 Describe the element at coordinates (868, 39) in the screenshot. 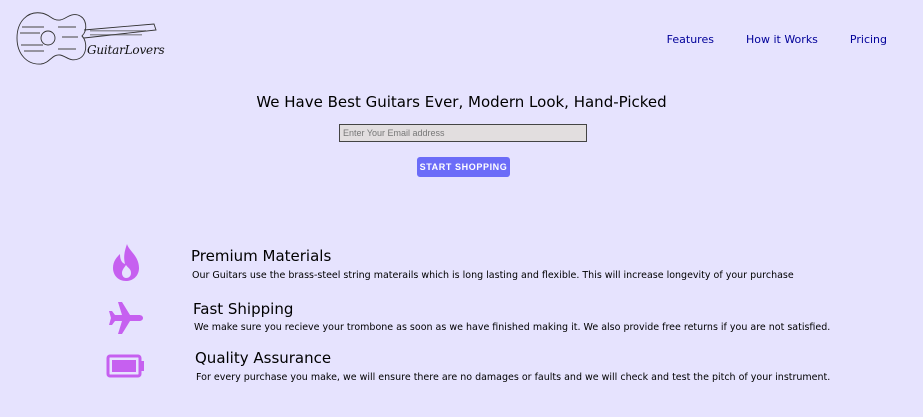

I see `nav-link-pricing: Pricing` at that location.